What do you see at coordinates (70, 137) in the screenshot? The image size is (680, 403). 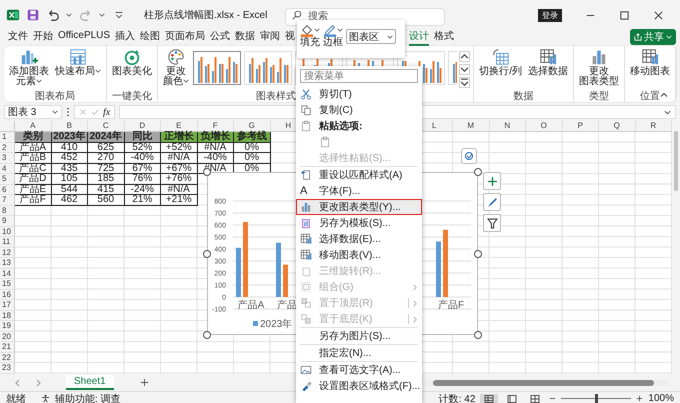 I see `header-cell: 2023年` at bounding box center [70, 137].